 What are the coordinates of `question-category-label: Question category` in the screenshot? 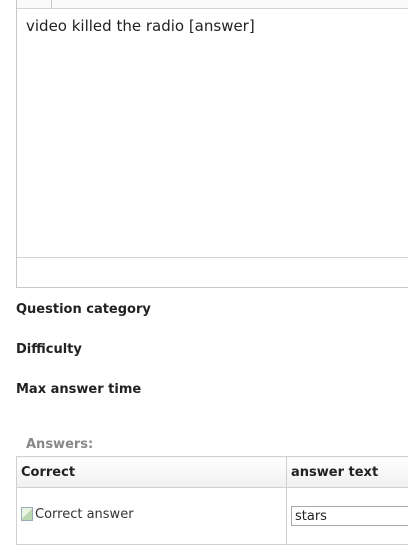 It's located at (83, 309).